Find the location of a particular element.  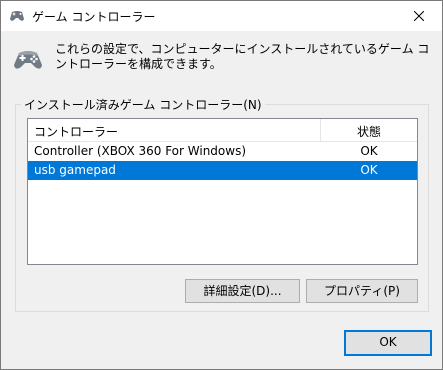

column-header-controller: コントローラー is located at coordinates (76, 131).